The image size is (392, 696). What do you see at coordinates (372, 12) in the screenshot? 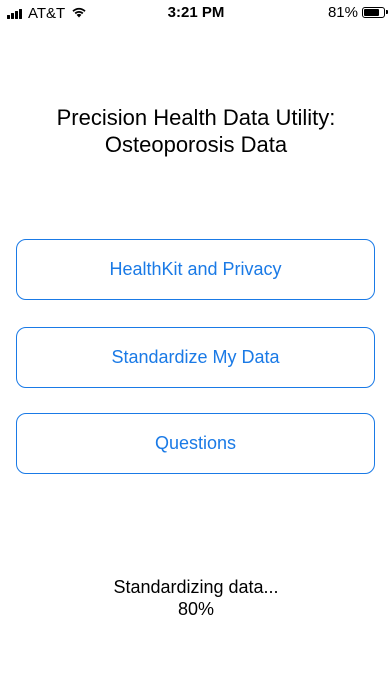
I see `battery-fill` at bounding box center [372, 12].